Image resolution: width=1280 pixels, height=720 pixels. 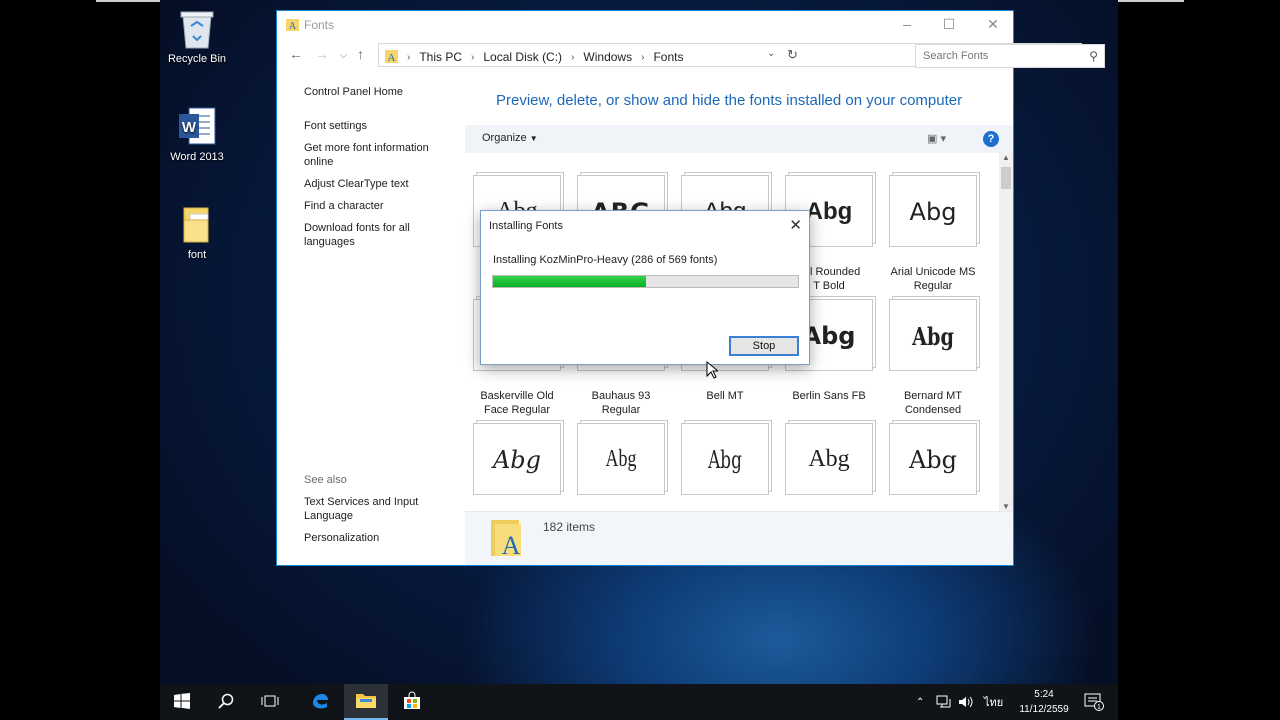 I want to click on clock-date: 11/12/2559, so click(x=1044, y=709).